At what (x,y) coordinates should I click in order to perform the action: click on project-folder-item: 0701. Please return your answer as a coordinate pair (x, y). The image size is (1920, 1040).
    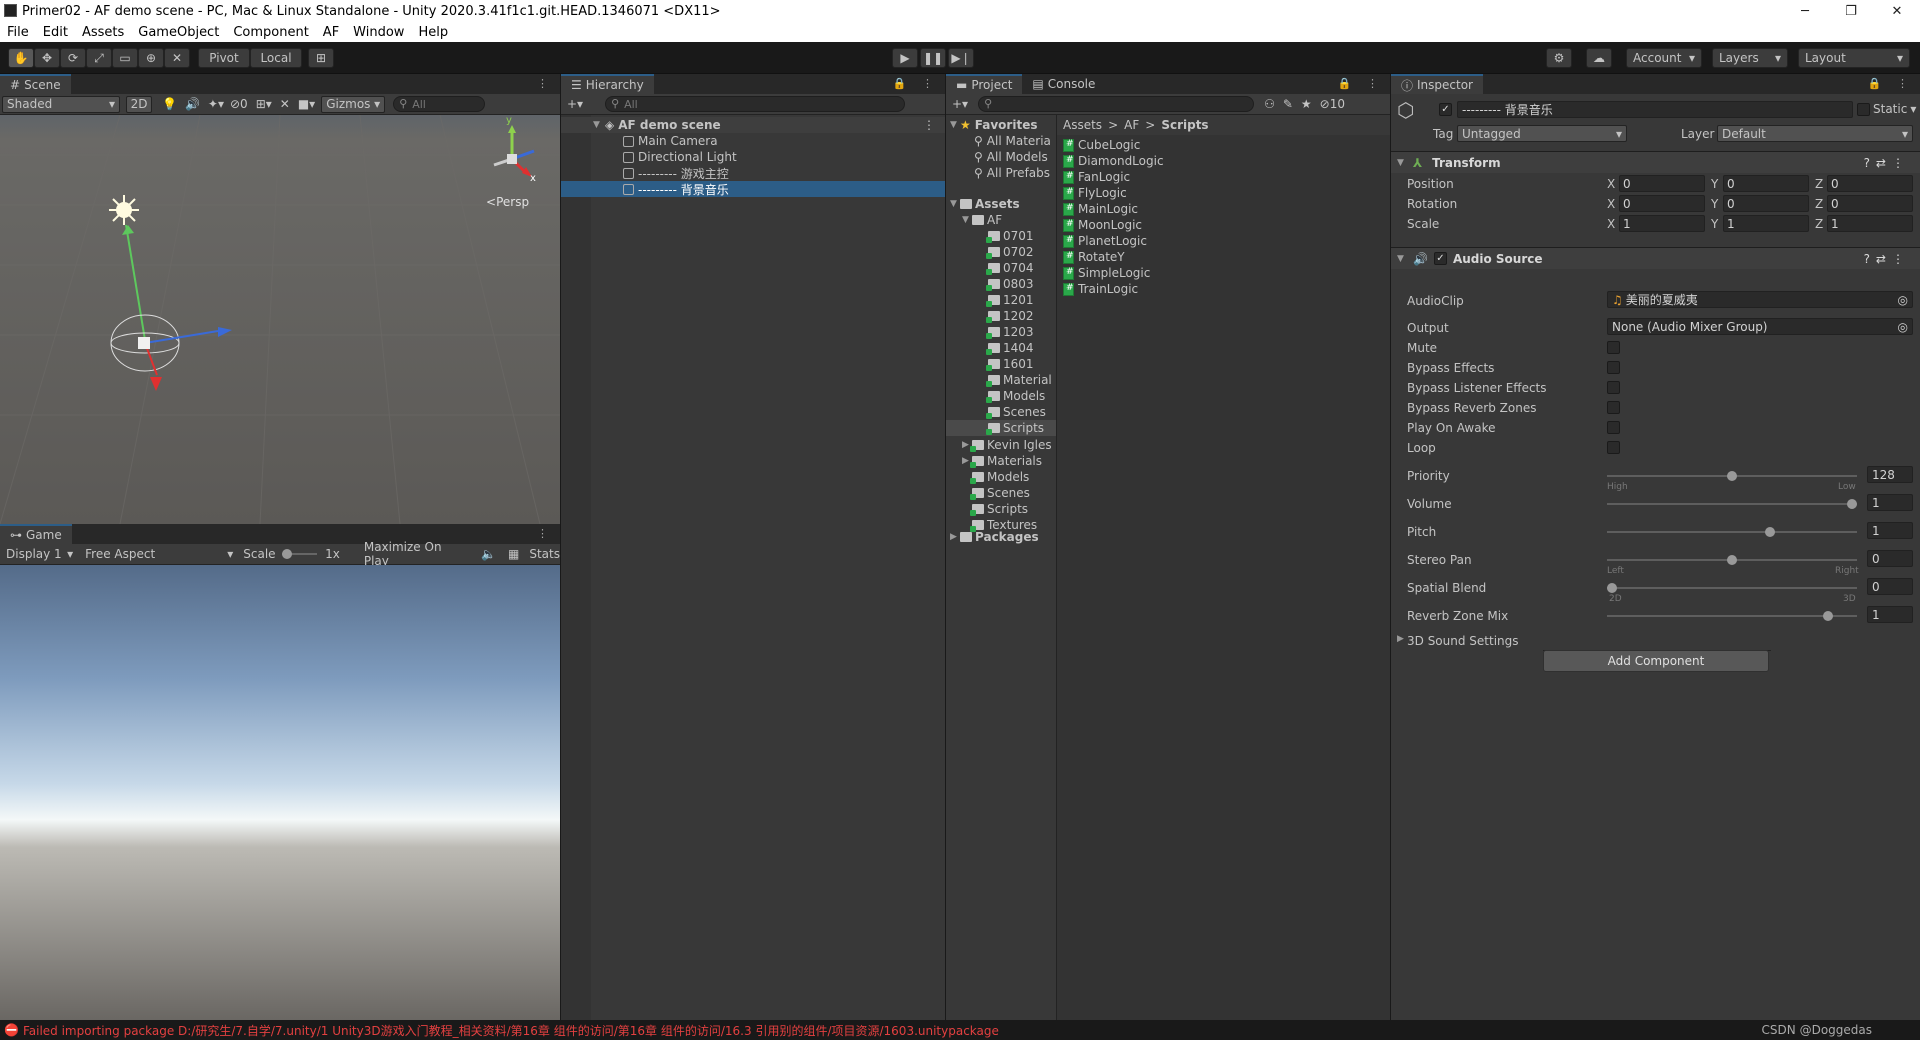
    Looking at the image, I should click on (1001, 236).